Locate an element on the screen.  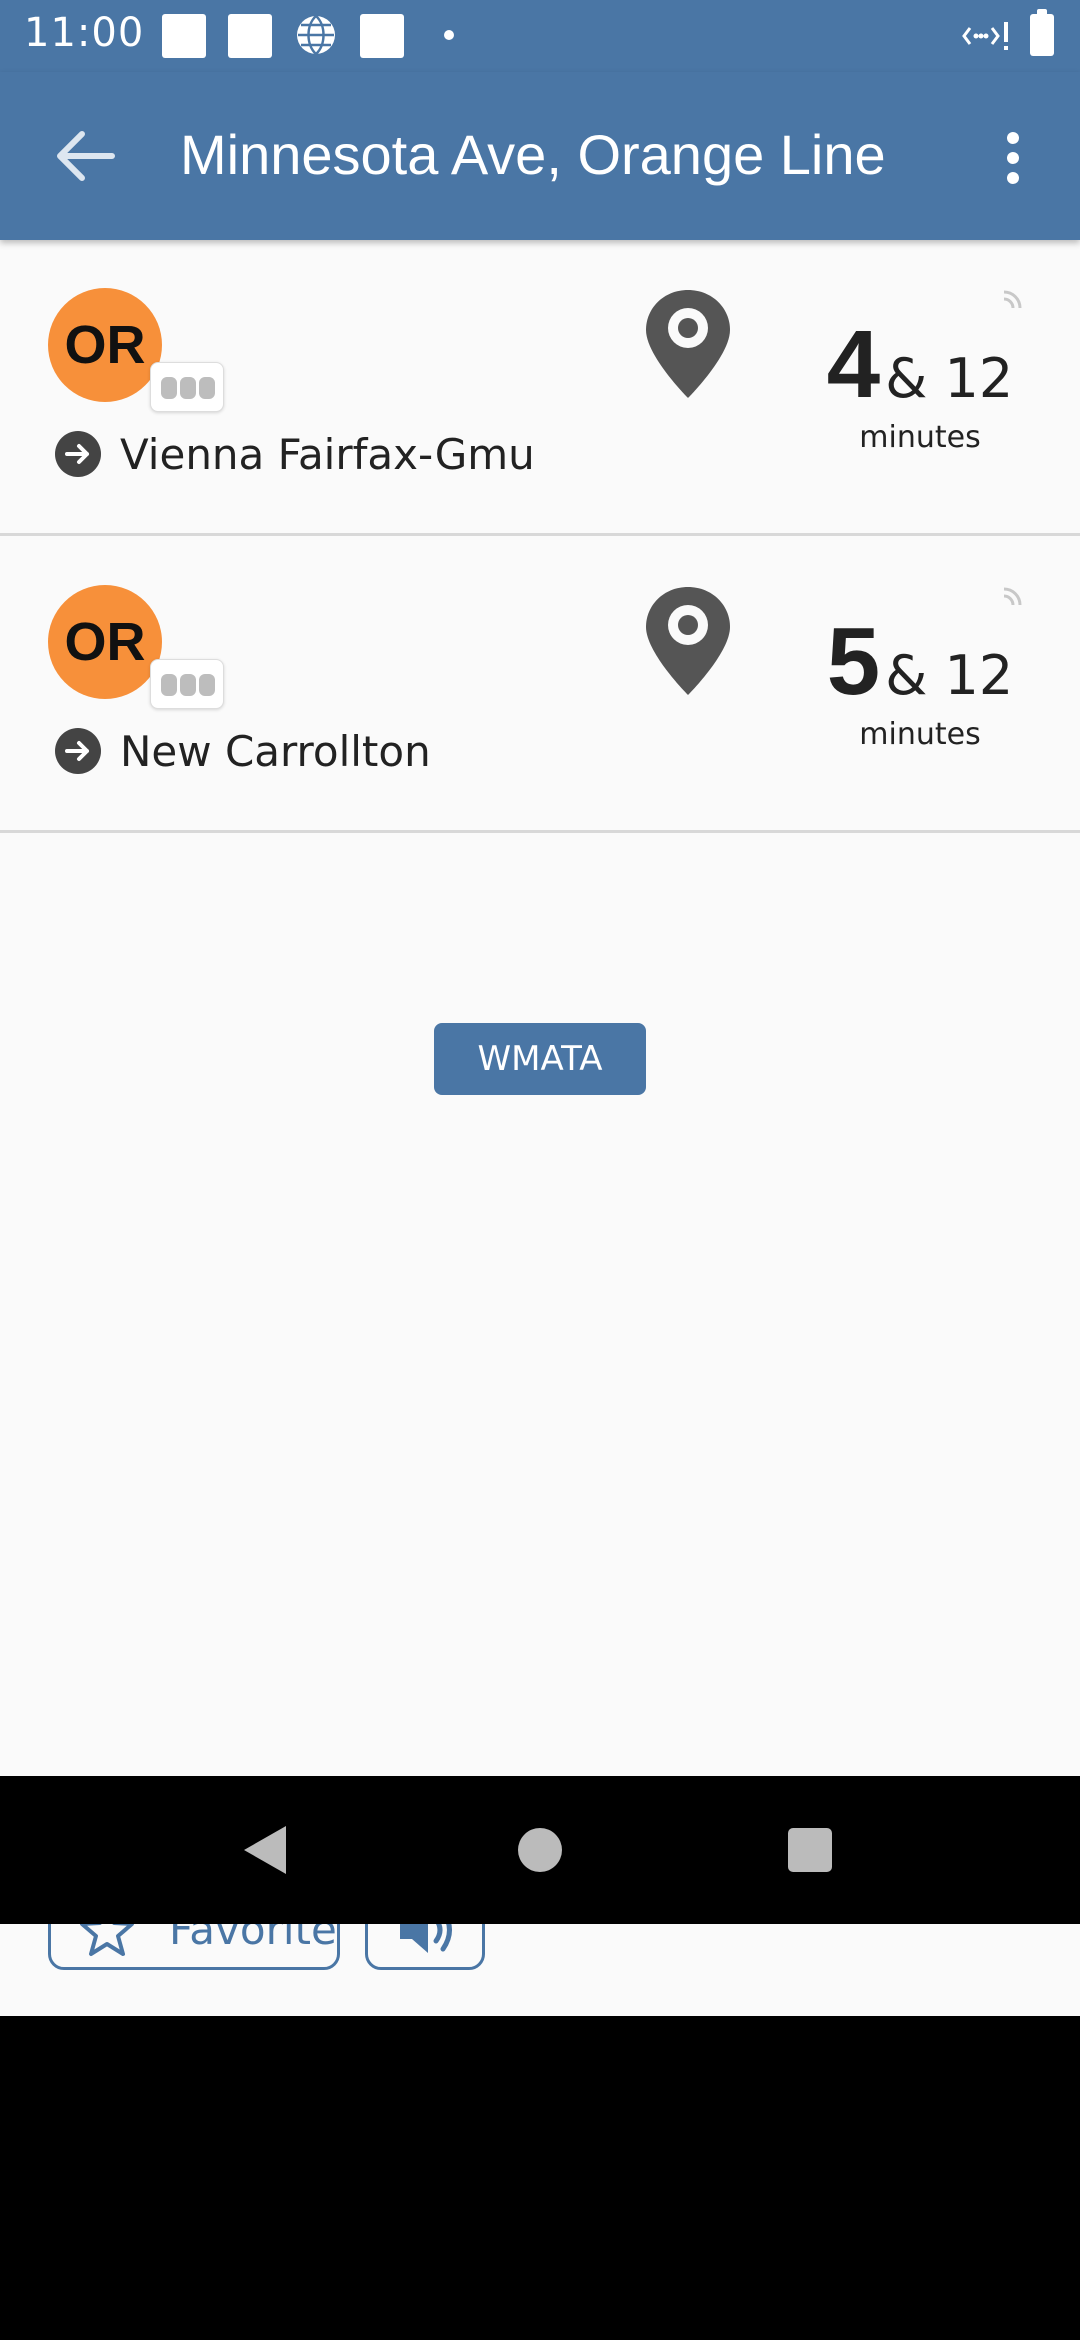
overflow-menu-button is located at coordinates (1013, 158).